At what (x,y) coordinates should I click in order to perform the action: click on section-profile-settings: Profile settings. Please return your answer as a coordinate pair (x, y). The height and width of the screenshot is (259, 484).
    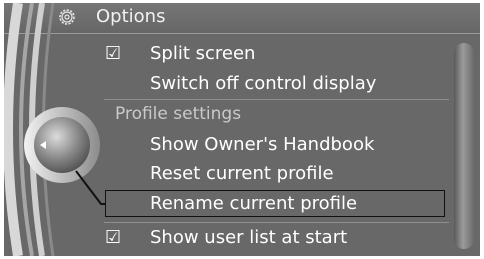
    Looking at the image, I should click on (178, 114).